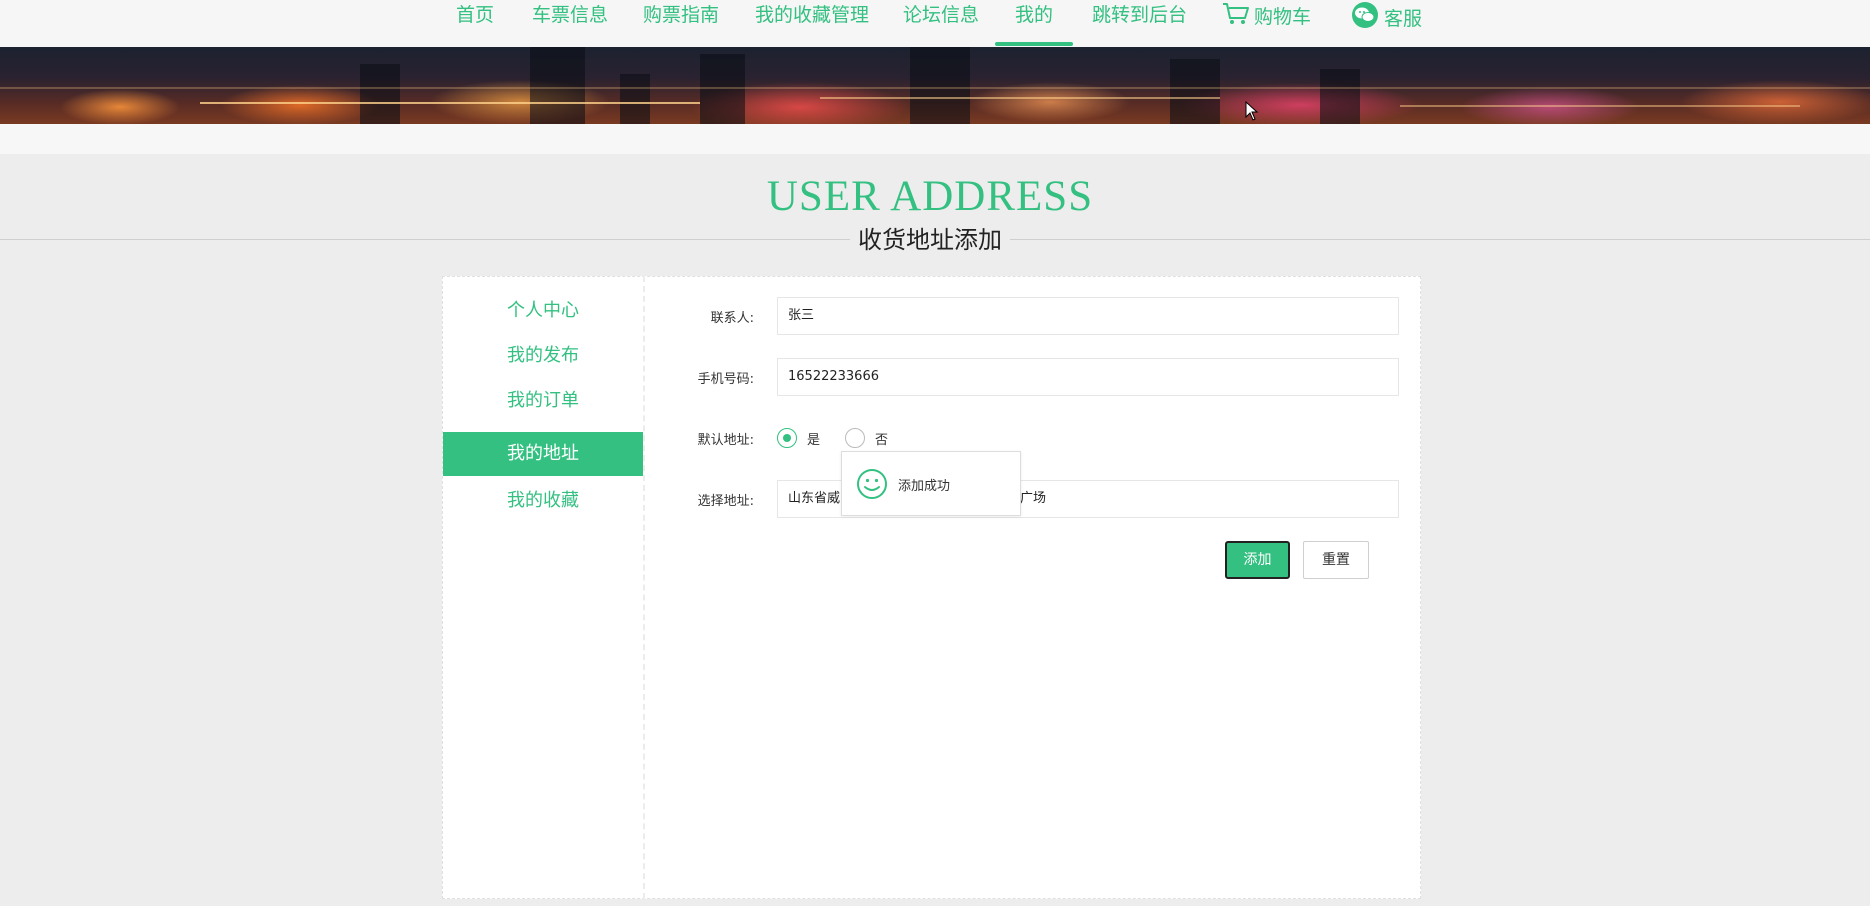 The width and height of the screenshot is (1870, 906). What do you see at coordinates (1088, 316) in the screenshot?
I see `contact-input: 张三` at bounding box center [1088, 316].